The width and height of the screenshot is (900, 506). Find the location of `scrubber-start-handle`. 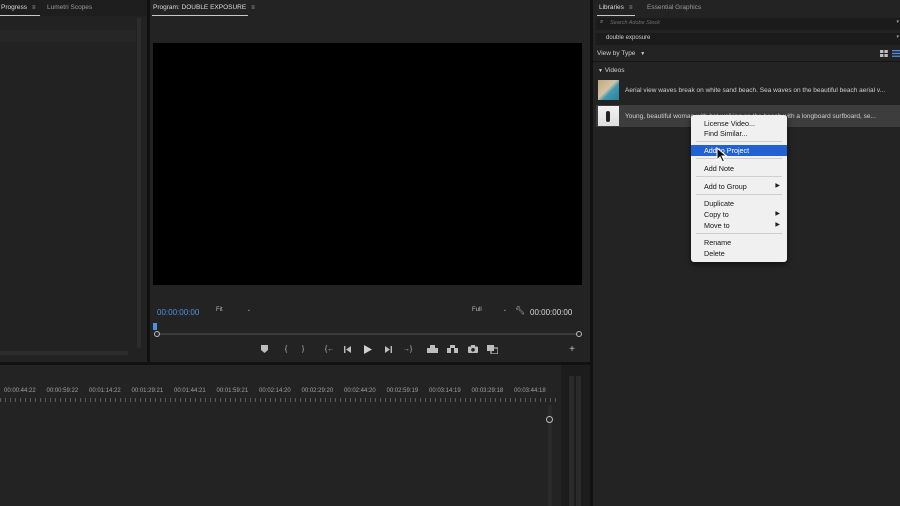

scrubber-start-handle is located at coordinates (157, 334).